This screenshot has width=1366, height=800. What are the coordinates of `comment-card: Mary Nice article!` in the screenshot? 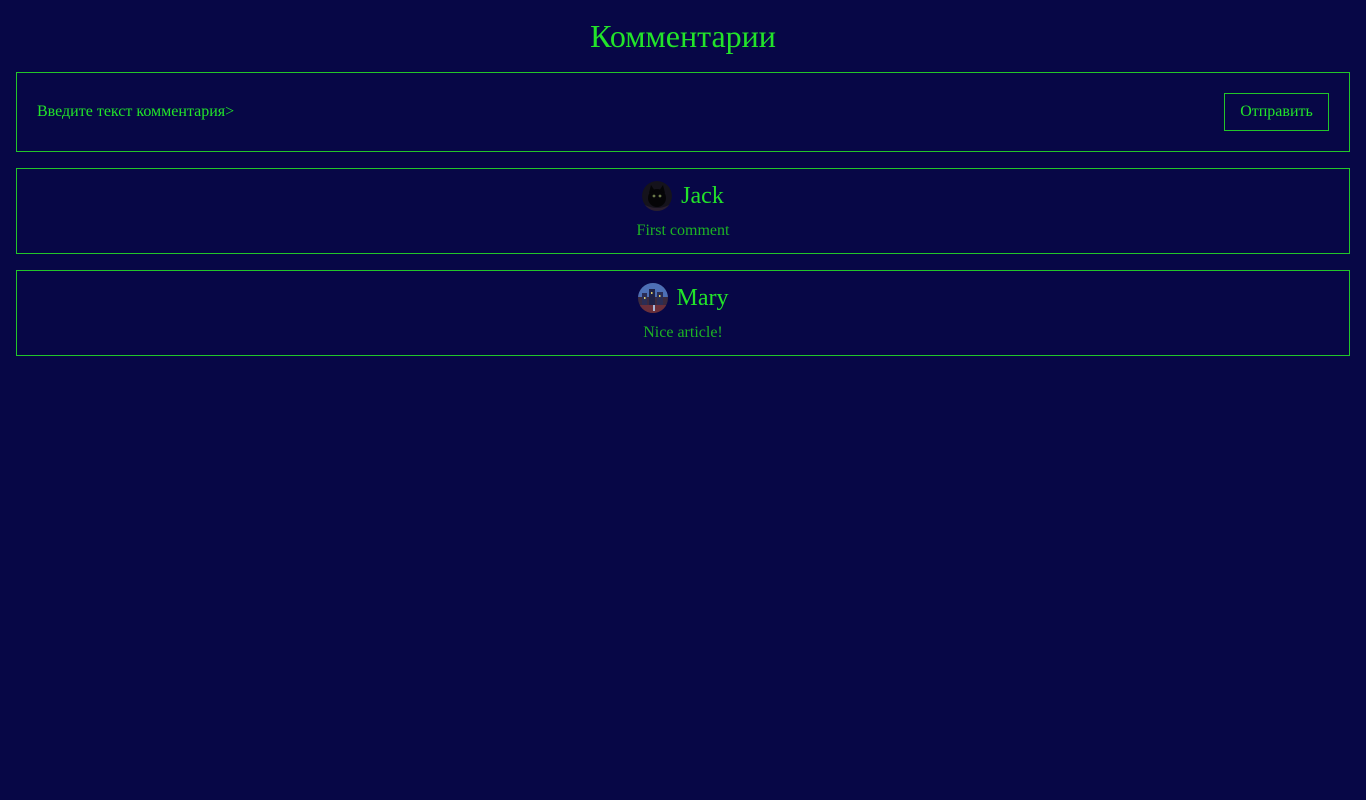 It's located at (683, 313).